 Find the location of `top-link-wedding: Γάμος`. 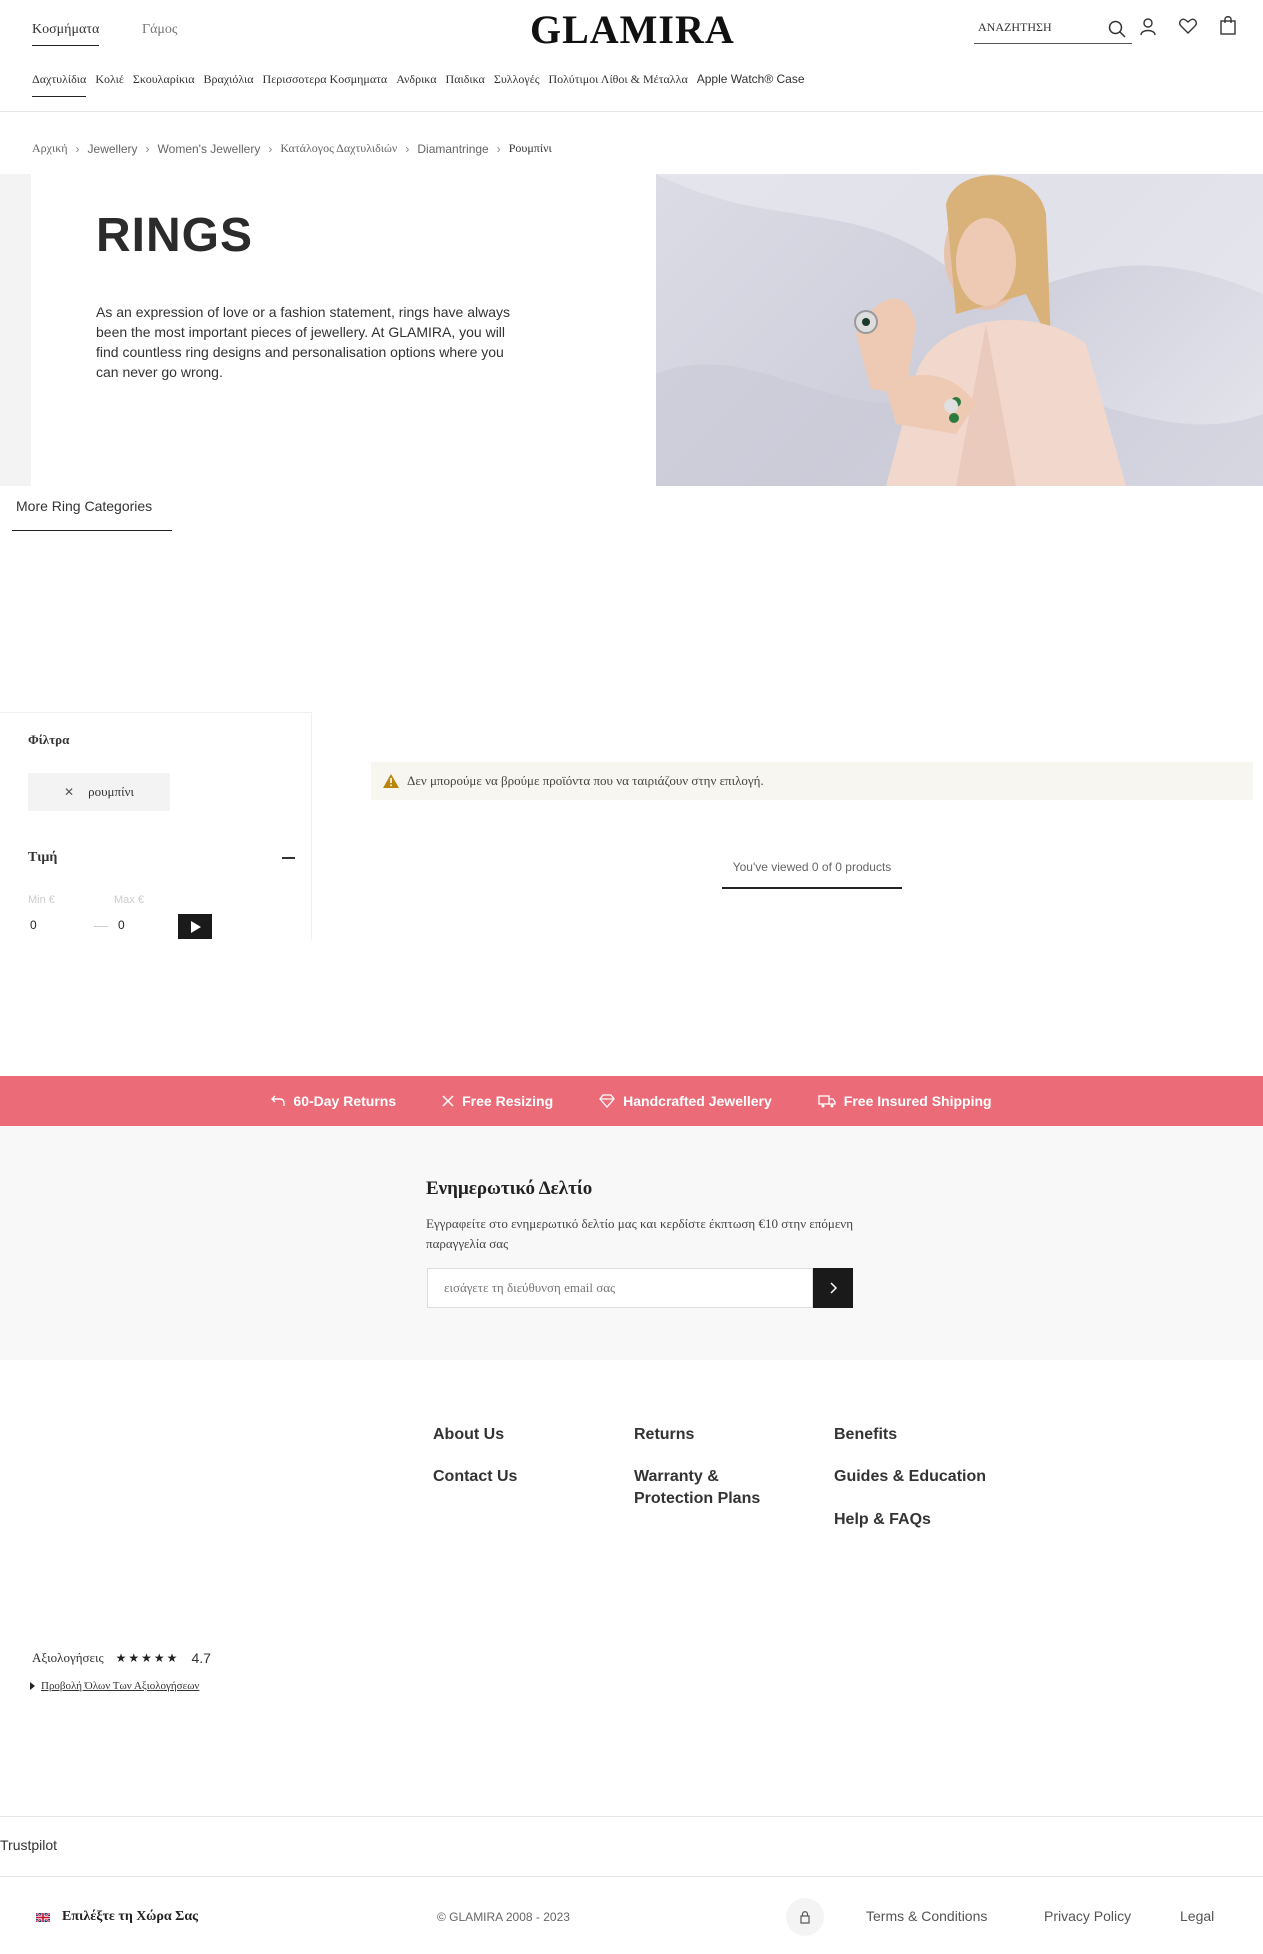

top-link-wedding: Γάμος is located at coordinates (159, 30).